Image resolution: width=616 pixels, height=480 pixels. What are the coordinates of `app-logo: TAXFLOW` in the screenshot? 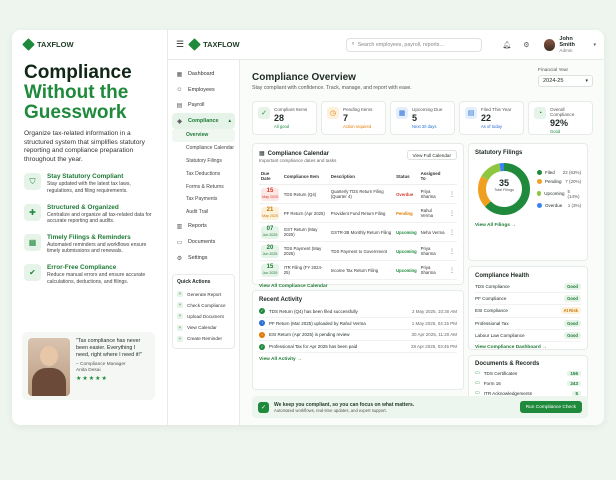 It's located at (214, 44).